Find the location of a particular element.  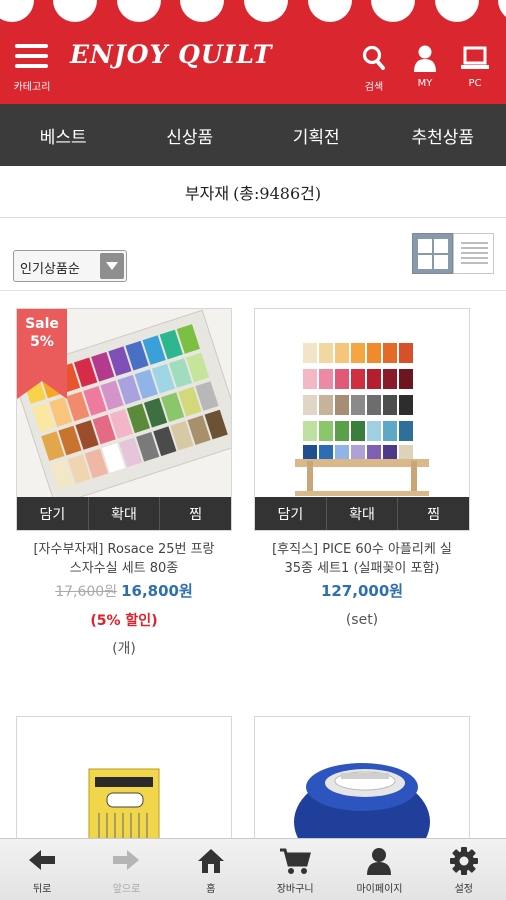

forward-button: 앞으로 is located at coordinates (126, 869).